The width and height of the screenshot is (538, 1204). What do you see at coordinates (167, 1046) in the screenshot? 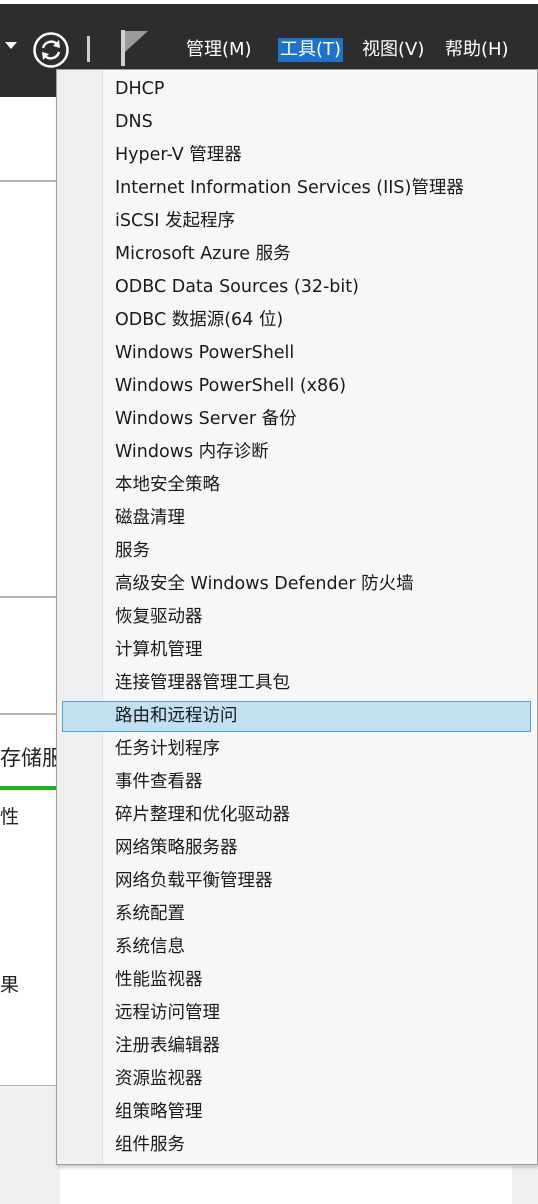
I see `tools-menu-item-label: 注册表编辑器` at bounding box center [167, 1046].